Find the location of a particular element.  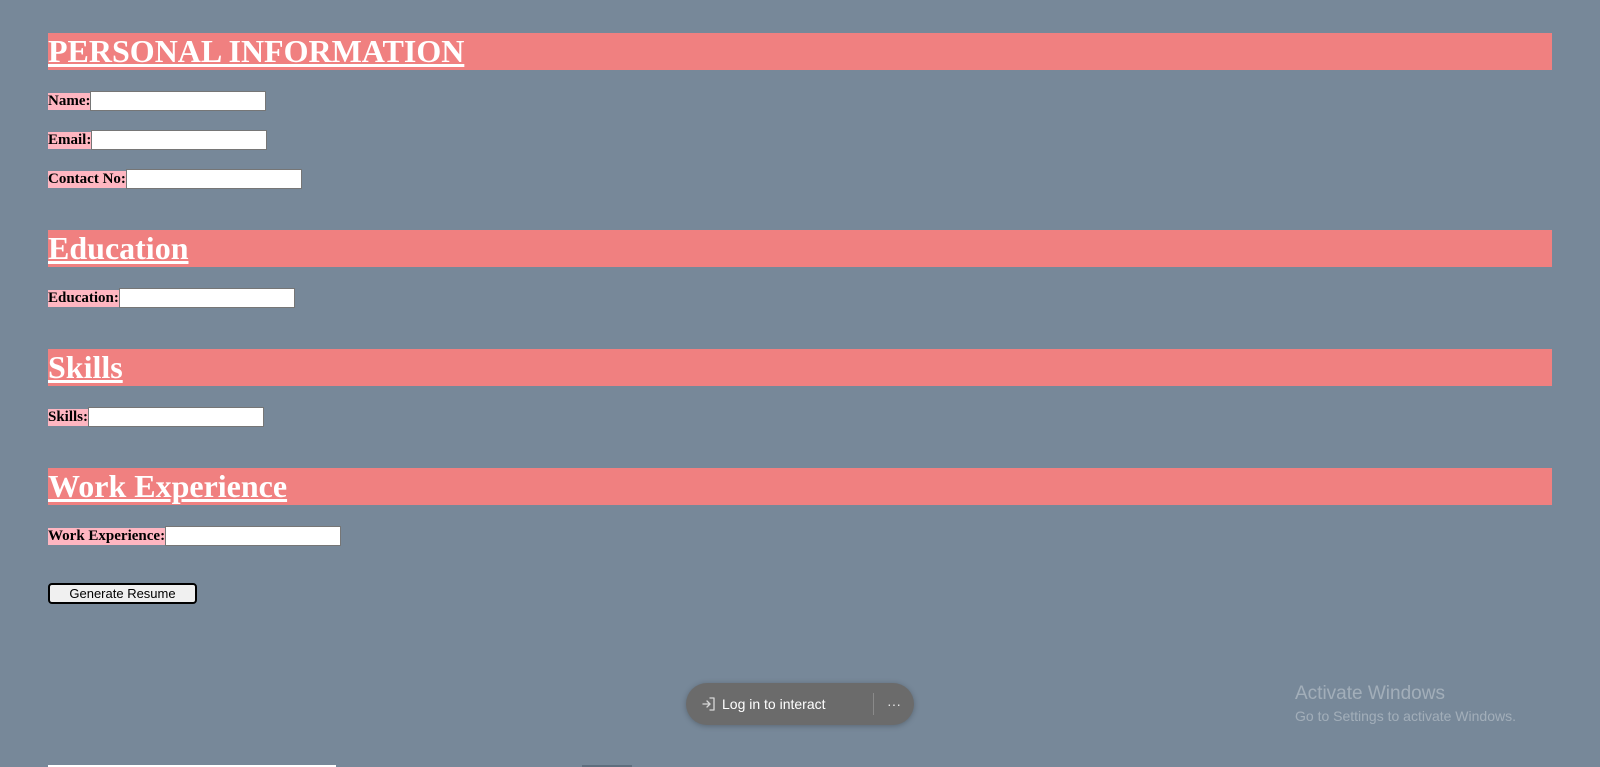

education-row: Education: is located at coordinates (171, 298).